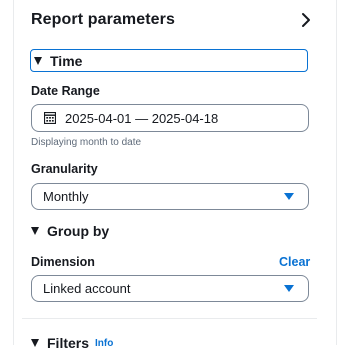 The width and height of the screenshot is (341, 351). What do you see at coordinates (142, 118) in the screenshot?
I see `date-range-value: 2025-04-01 — 2025-04-18` at bounding box center [142, 118].